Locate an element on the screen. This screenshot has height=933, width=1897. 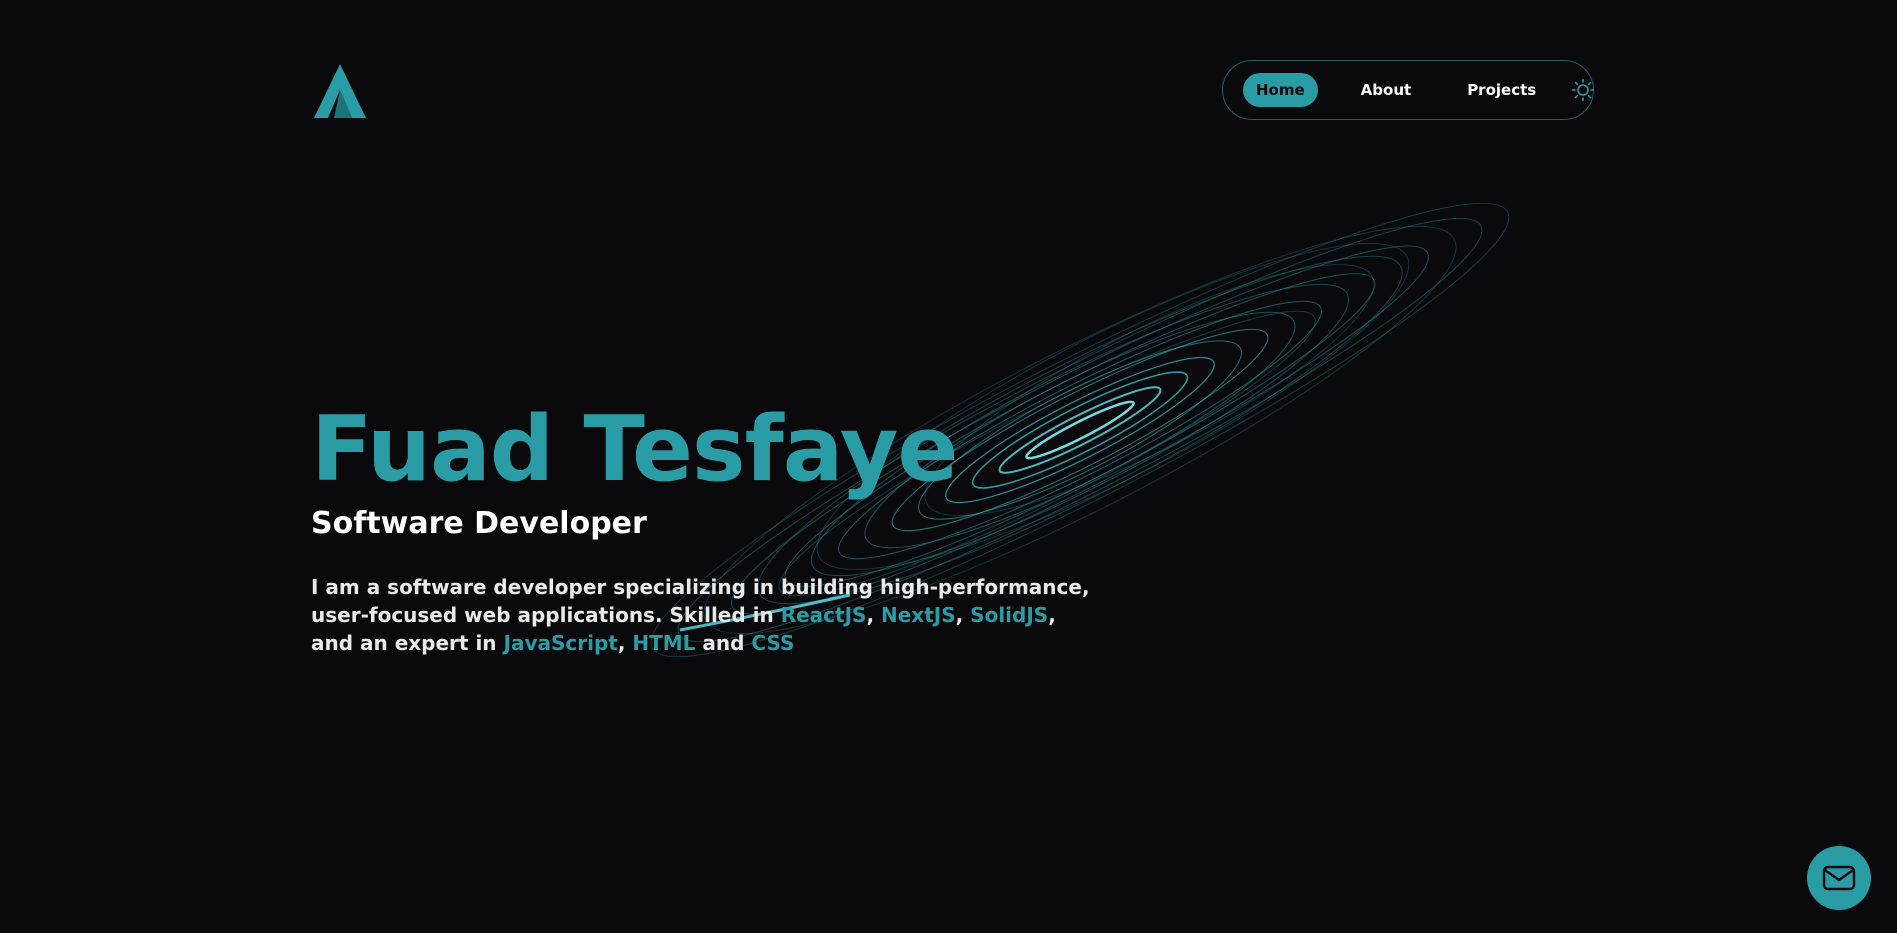
nav-item-projects: Projects is located at coordinates (1501, 90).